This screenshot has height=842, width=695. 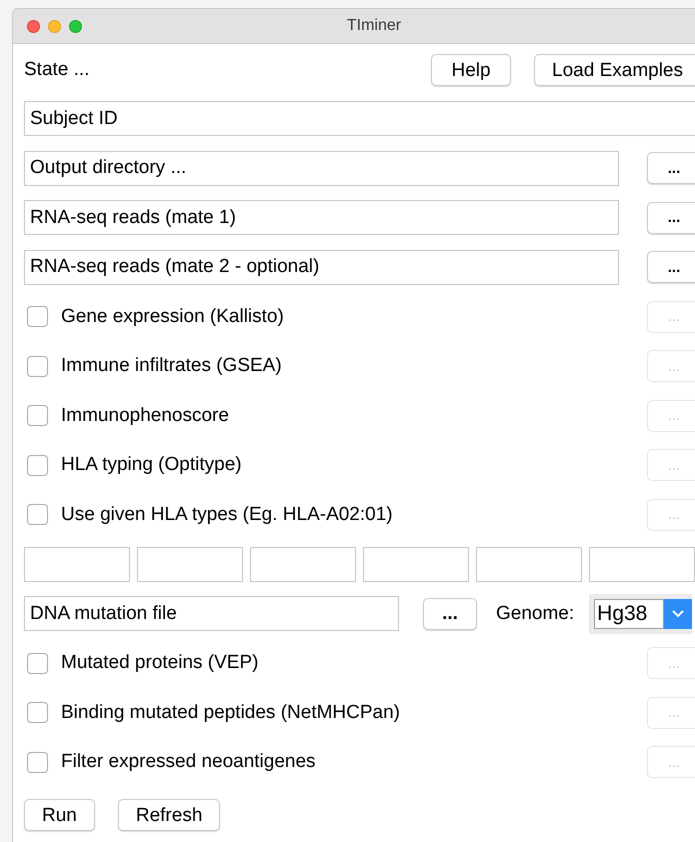 What do you see at coordinates (54, 26) in the screenshot?
I see `minimize-button` at bounding box center [54, 26].